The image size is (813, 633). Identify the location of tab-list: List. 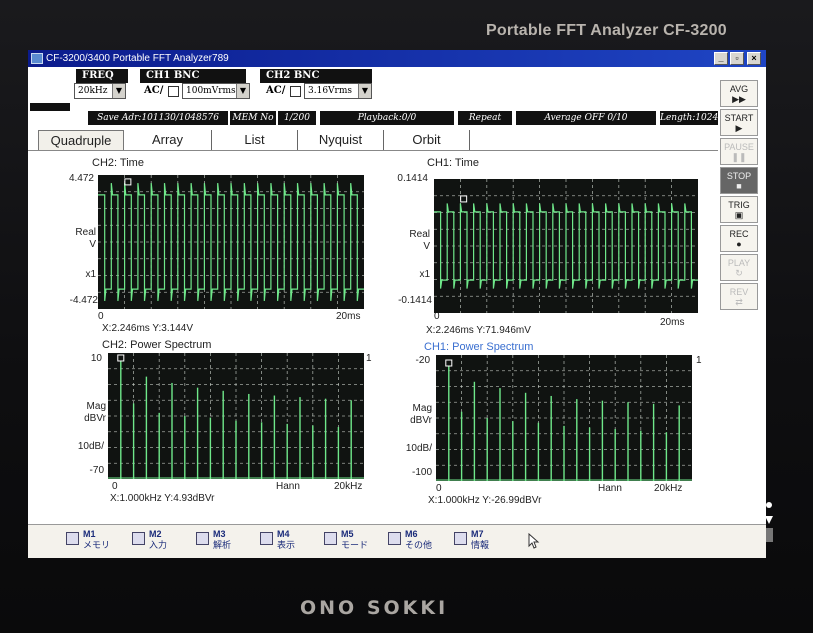
(255, 140).